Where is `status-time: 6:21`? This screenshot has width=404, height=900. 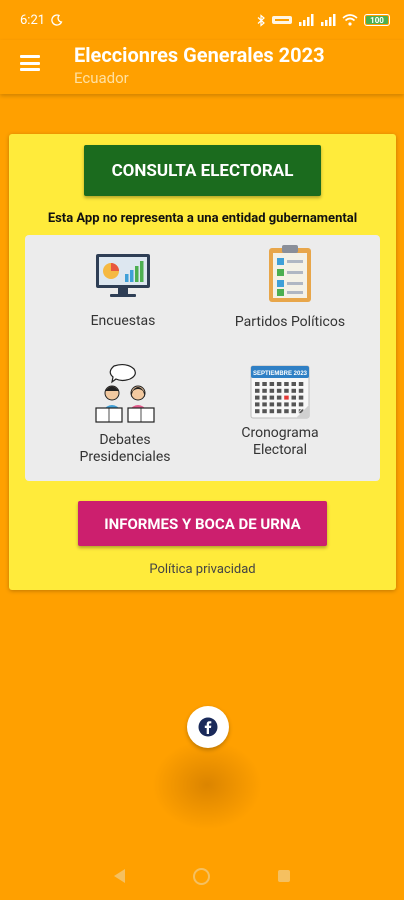
status-time: 6:21 is located at coordinates (33, 20).